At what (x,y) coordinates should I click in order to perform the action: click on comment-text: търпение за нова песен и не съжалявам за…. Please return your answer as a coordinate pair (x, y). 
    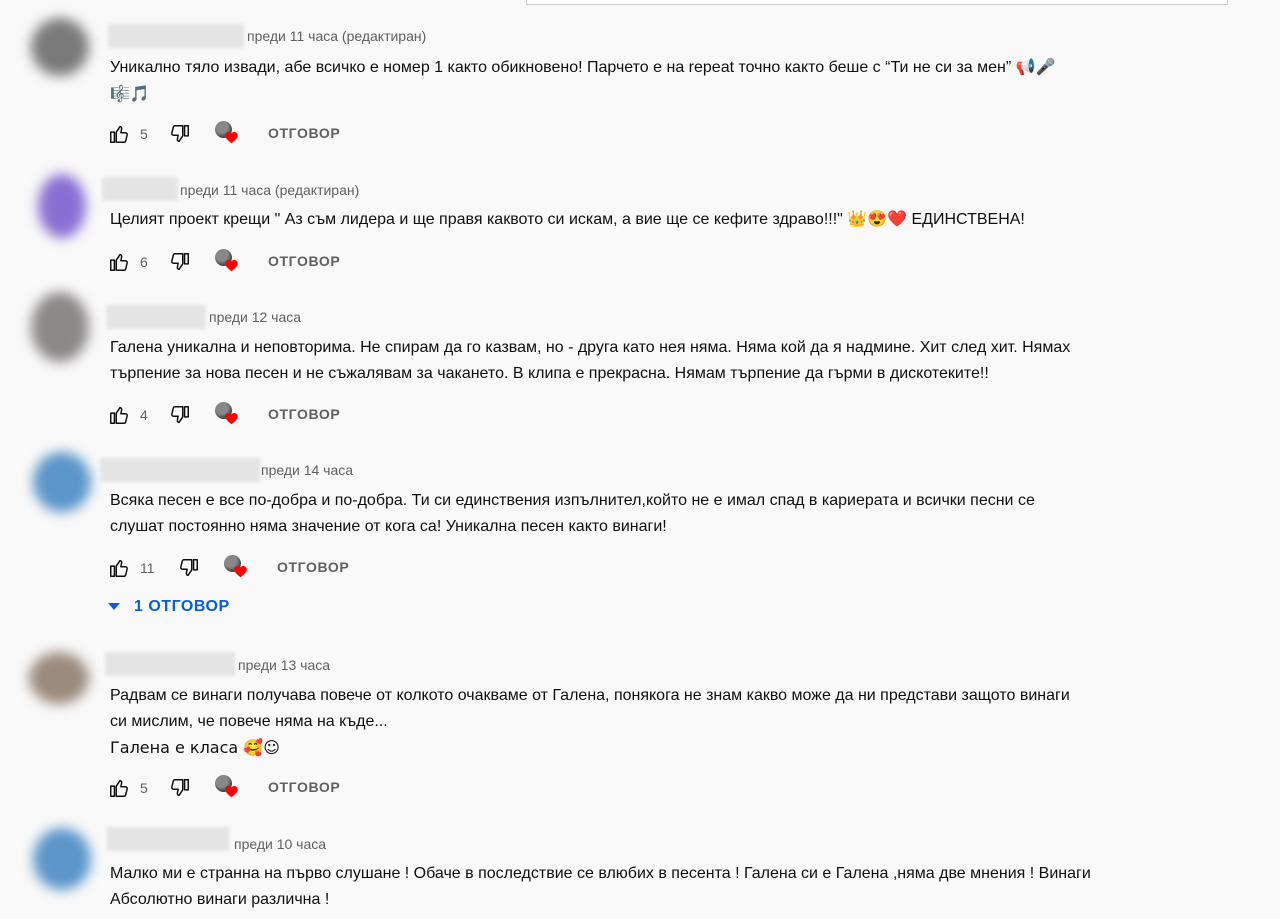
    Looking at the image, I should click on (549, 373).